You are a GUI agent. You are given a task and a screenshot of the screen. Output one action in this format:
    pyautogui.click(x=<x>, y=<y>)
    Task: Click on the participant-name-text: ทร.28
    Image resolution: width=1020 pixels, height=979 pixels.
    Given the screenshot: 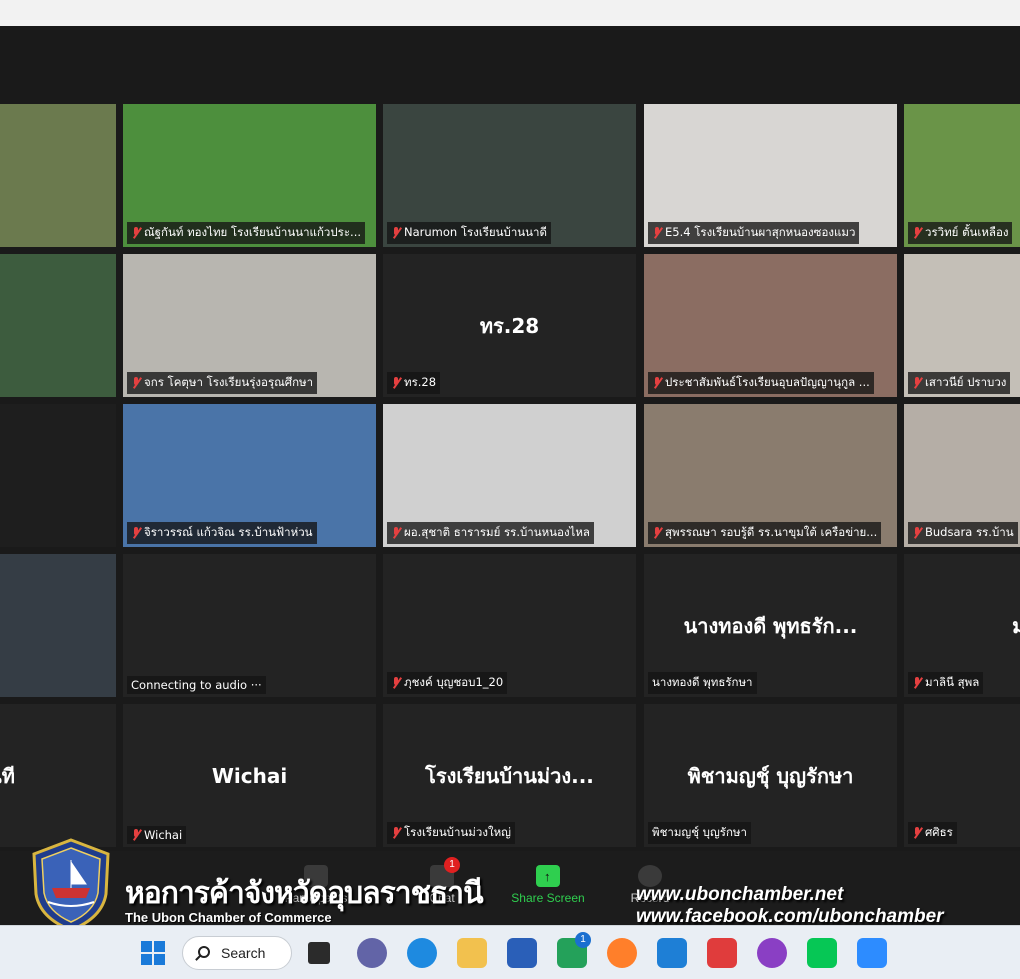 What is the action you would take?
    pyautogui.click(x=420, y=382)
    